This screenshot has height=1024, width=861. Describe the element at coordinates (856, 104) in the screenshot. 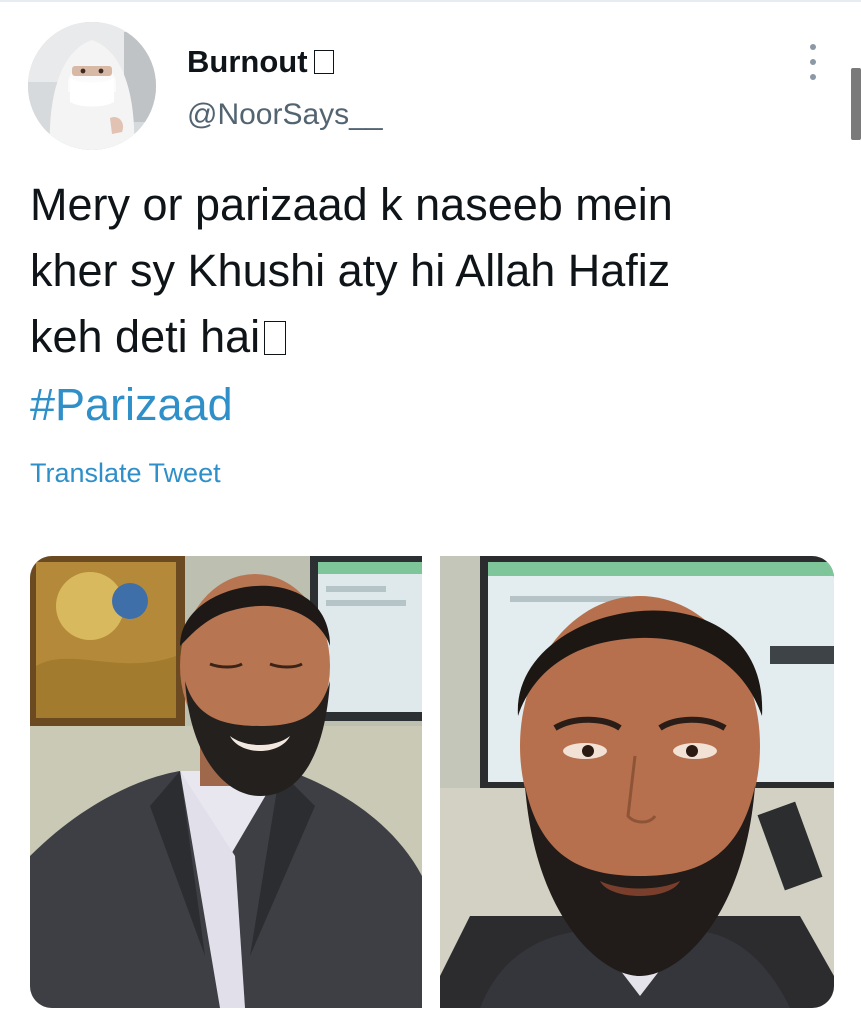

I see `scrollbar-thumb` at that location.